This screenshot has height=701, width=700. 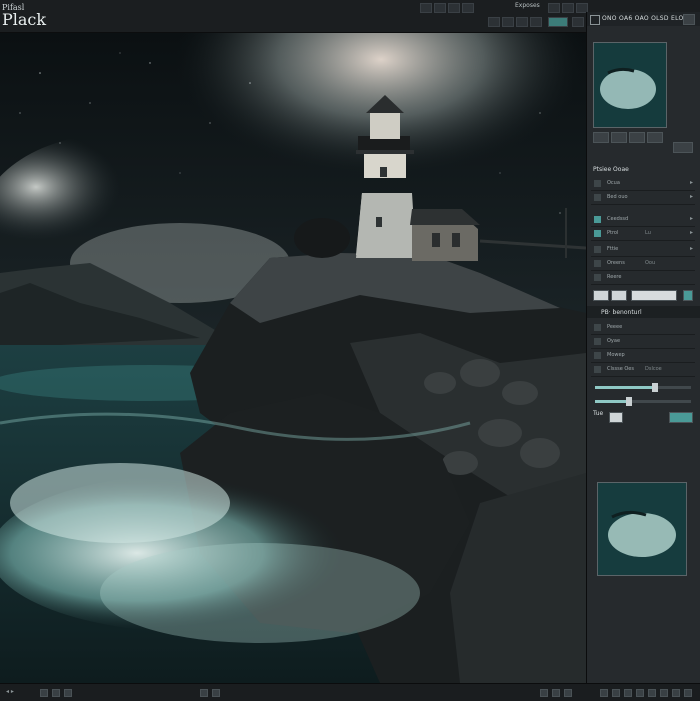 What do you see at coordinates (637, 137) in the screenshot?
I see `fit-button` at bounding box center [637, 137].